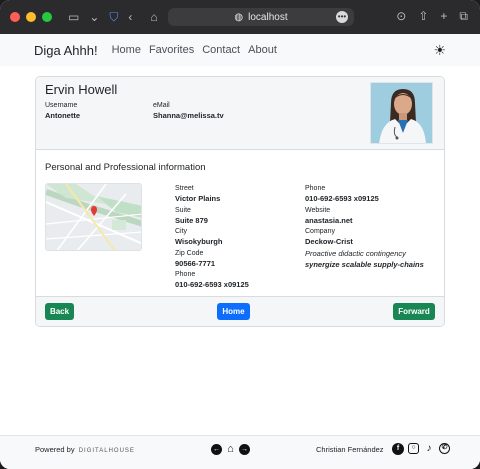 The width and height of the screenshot is (480, 469). What do you see at coordinates (329, 241) in the screenshot?
I see `company-value: Deckow-Crist` at bounding box center [329, 241].